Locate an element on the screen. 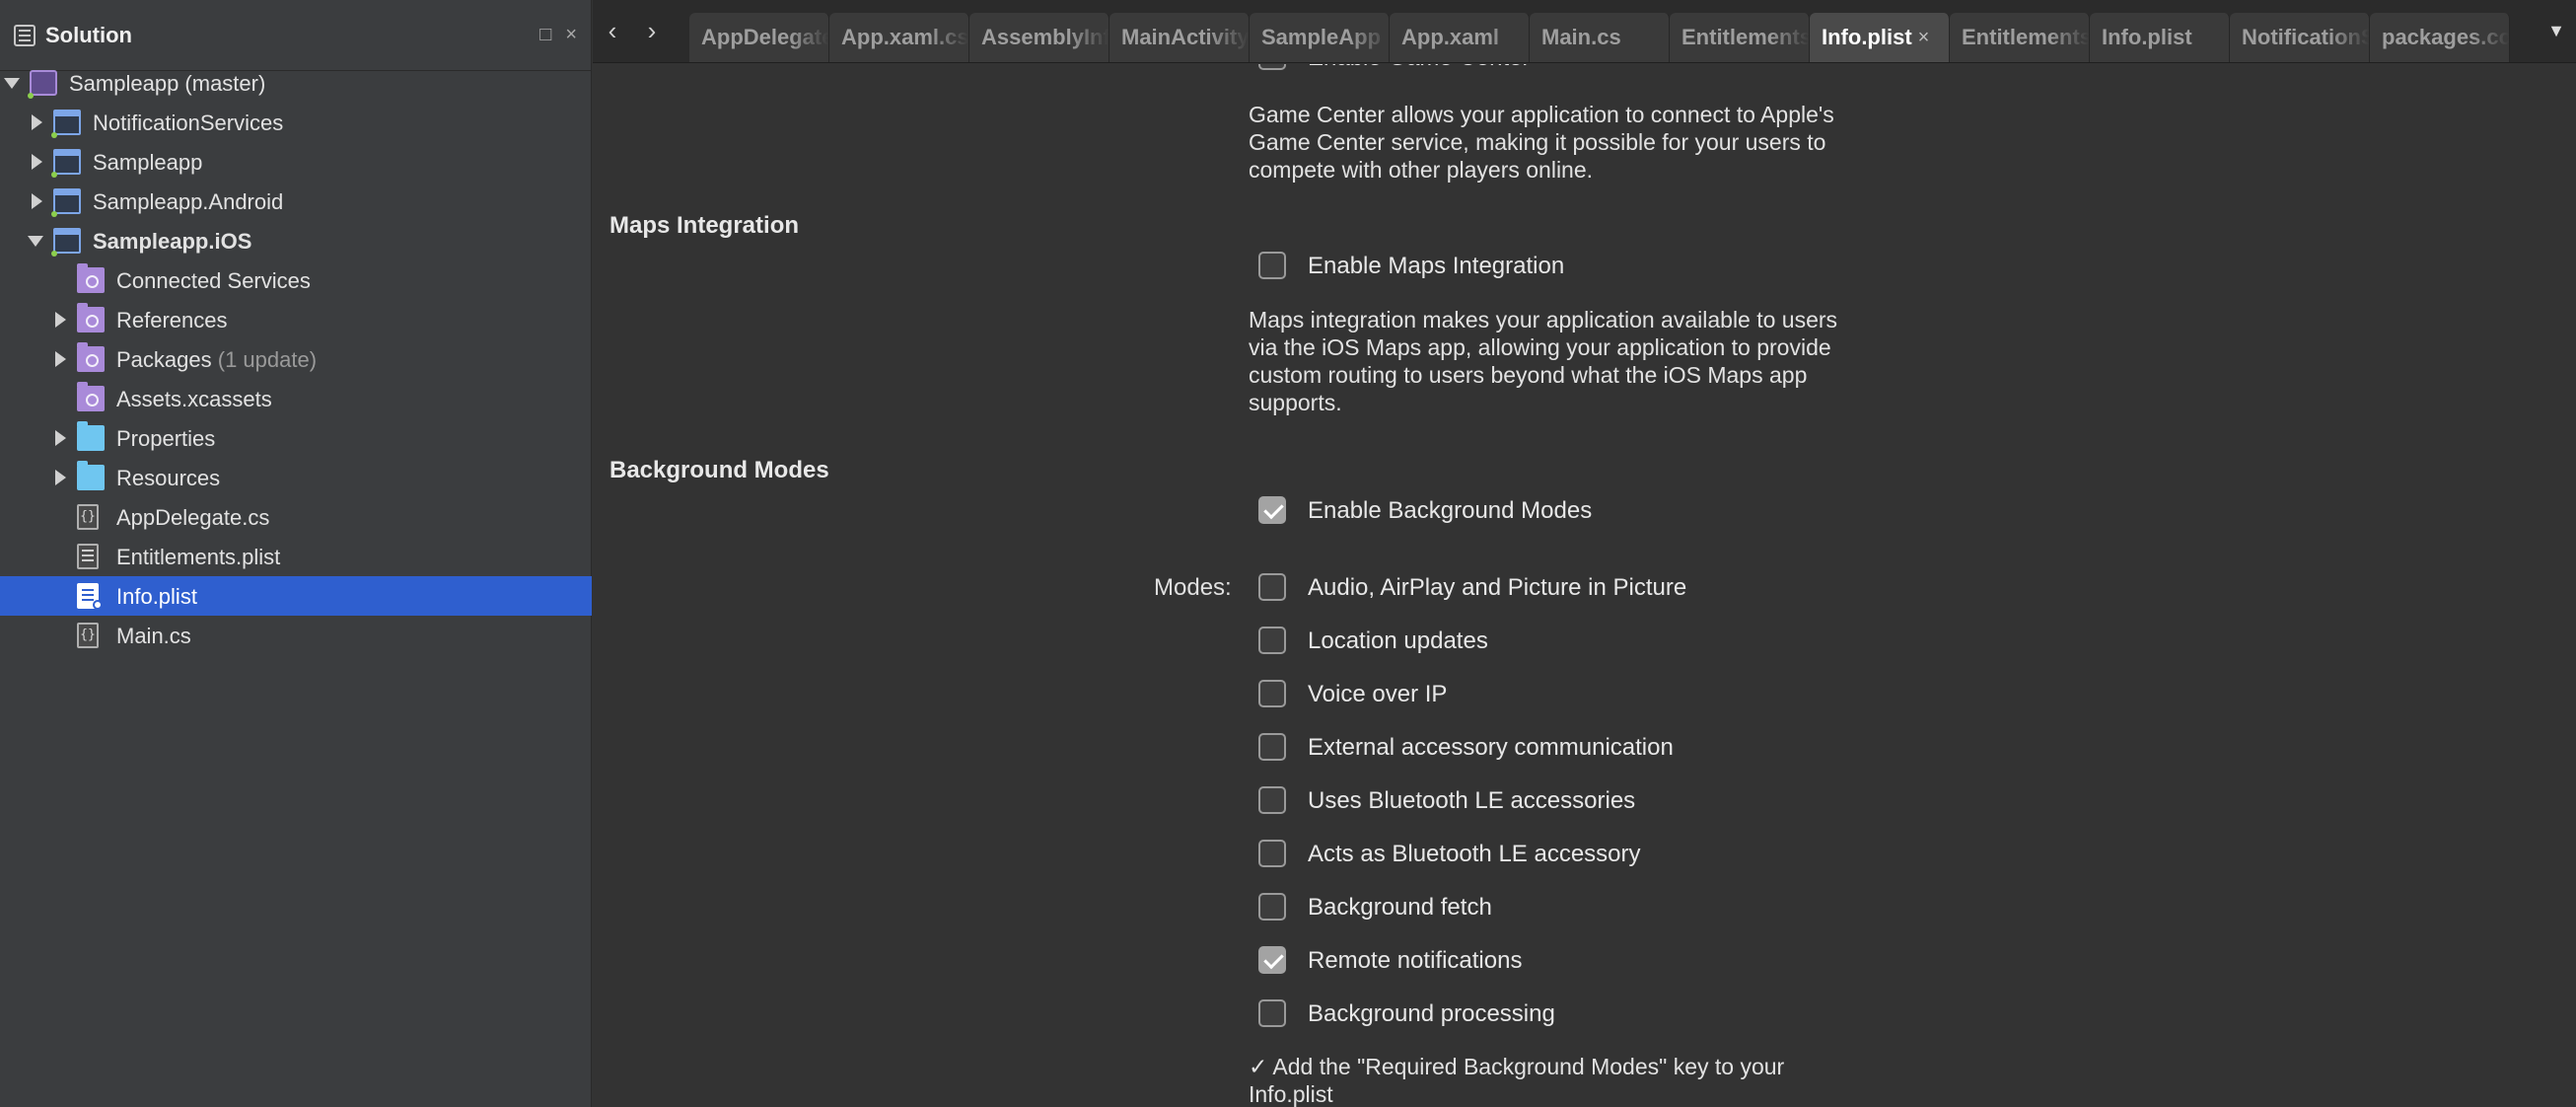 The height and width of the screenshot is (1107, 2576). references-folder-icon is located at coordinates (91, 317).